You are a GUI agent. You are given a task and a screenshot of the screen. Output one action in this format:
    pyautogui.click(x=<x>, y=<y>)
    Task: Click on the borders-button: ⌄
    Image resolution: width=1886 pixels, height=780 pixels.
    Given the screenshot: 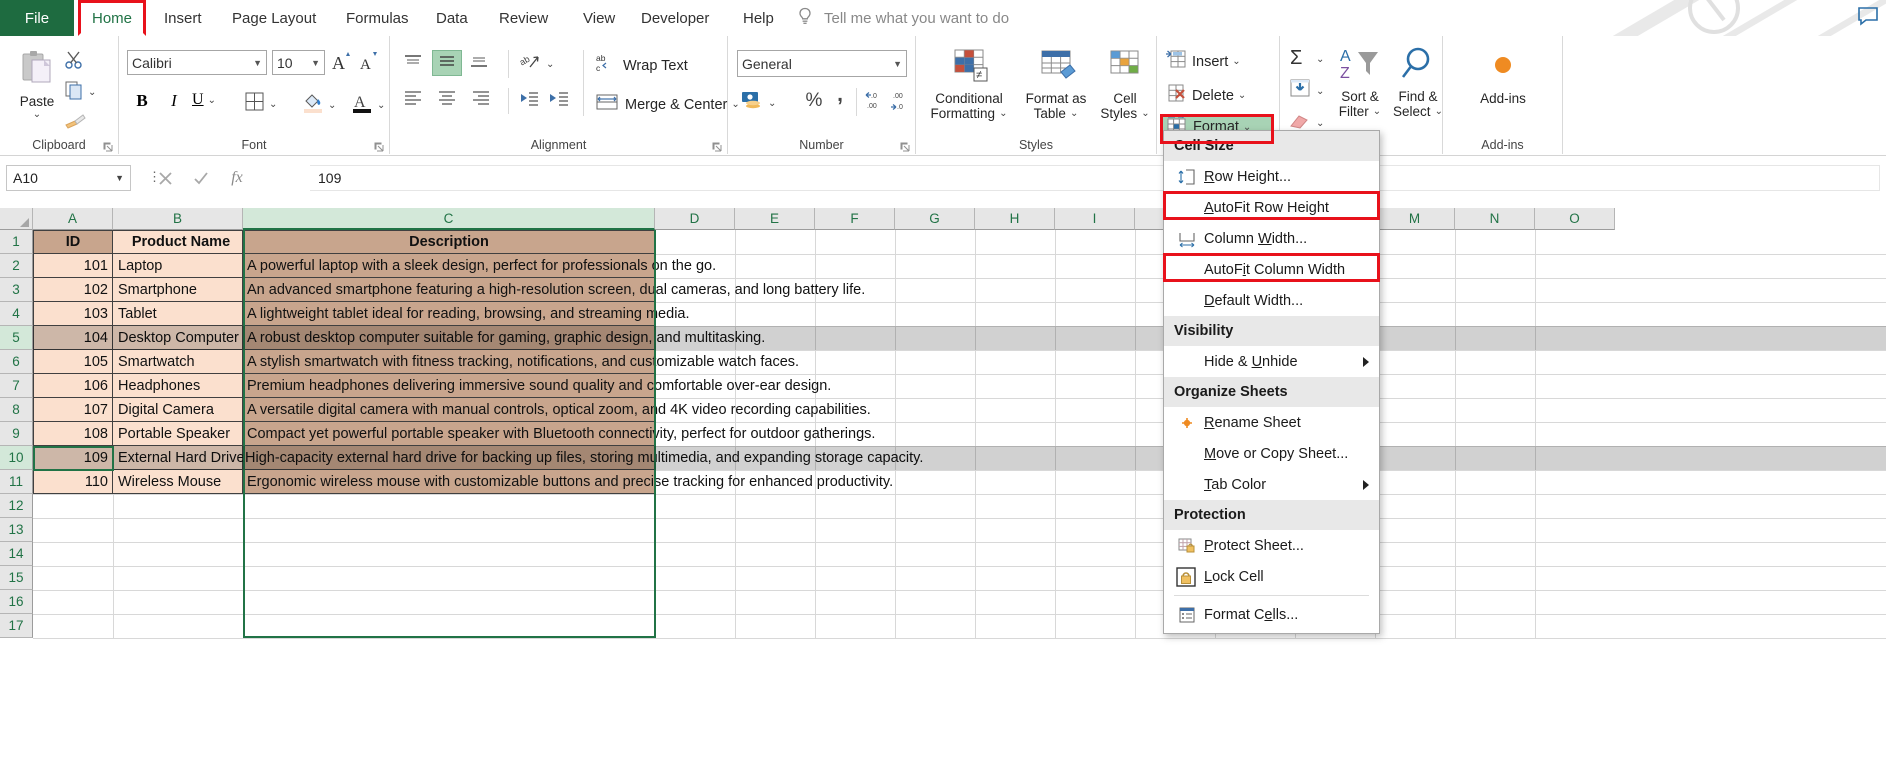 What is the action you would take?
    pyautogui.click(x=260, y=104)
    